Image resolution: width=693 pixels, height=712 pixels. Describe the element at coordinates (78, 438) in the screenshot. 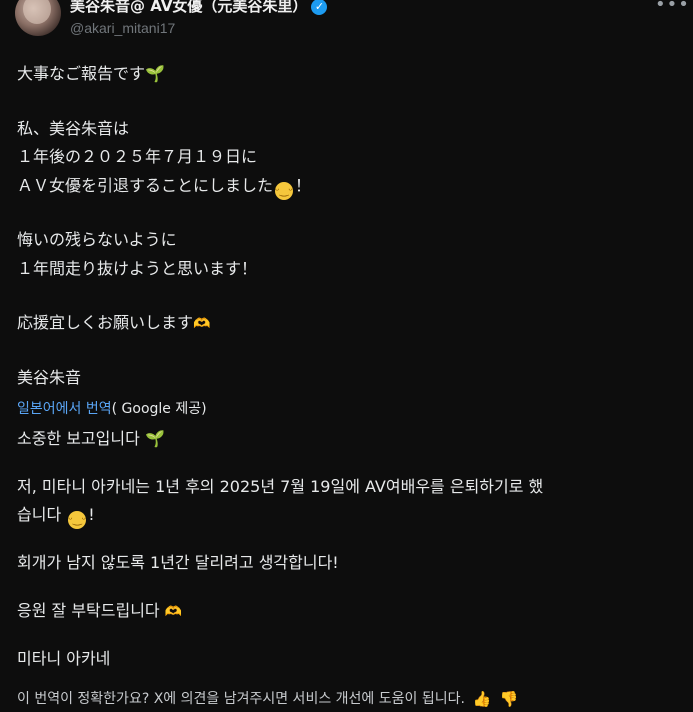

I see `translated-text: 소중한 보고입니다` at that location.